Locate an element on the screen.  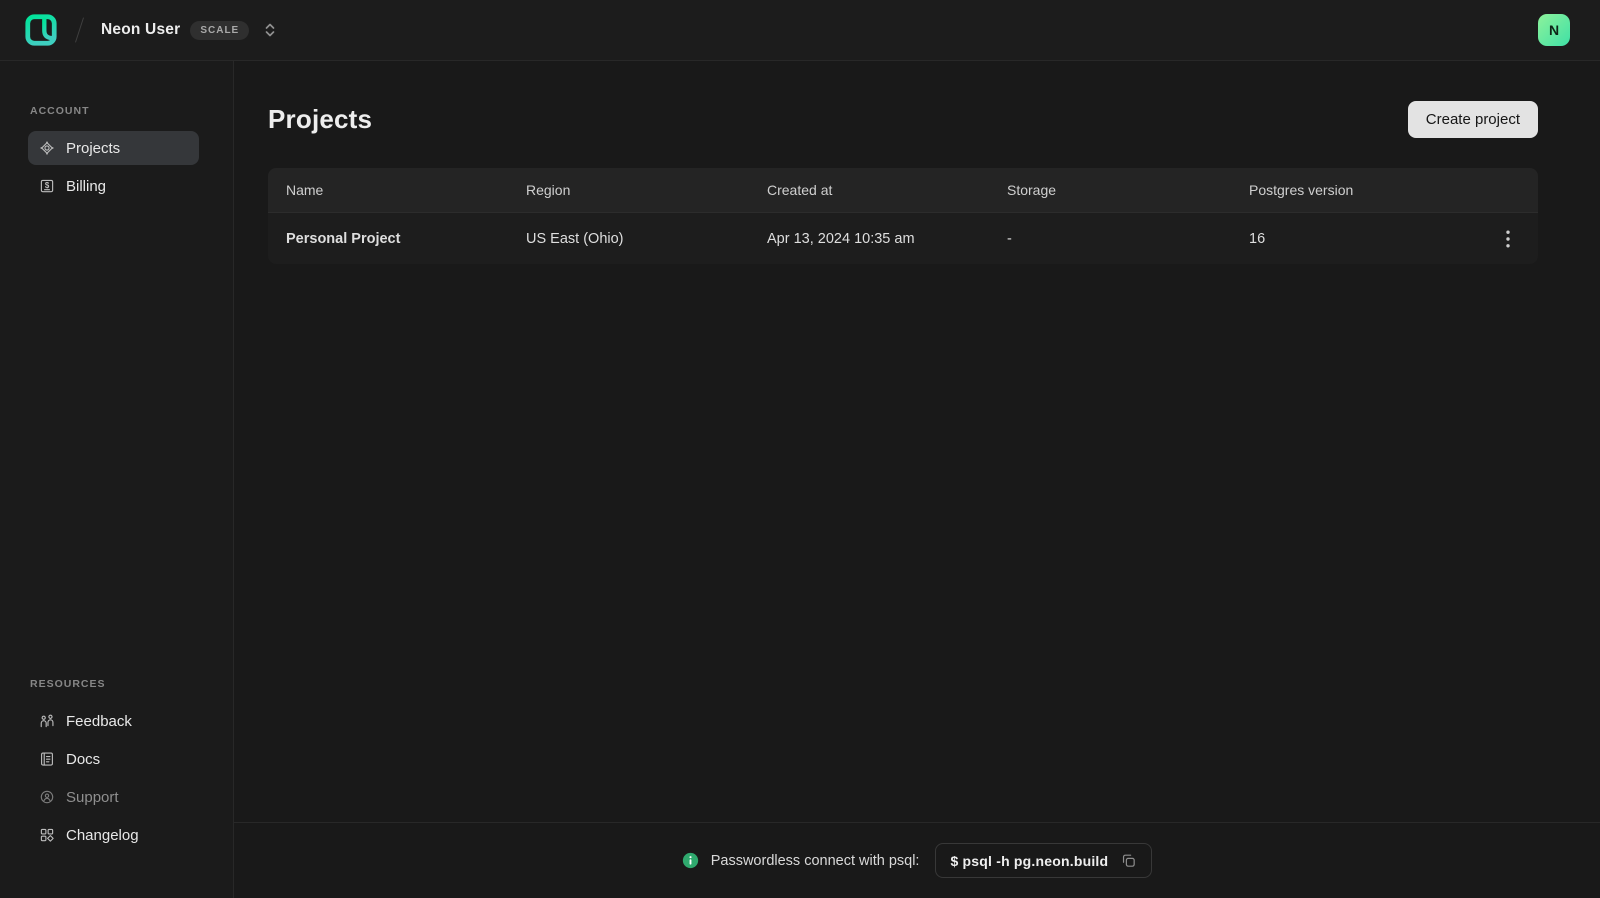
projects-icon is located at coordinates (47, 148).